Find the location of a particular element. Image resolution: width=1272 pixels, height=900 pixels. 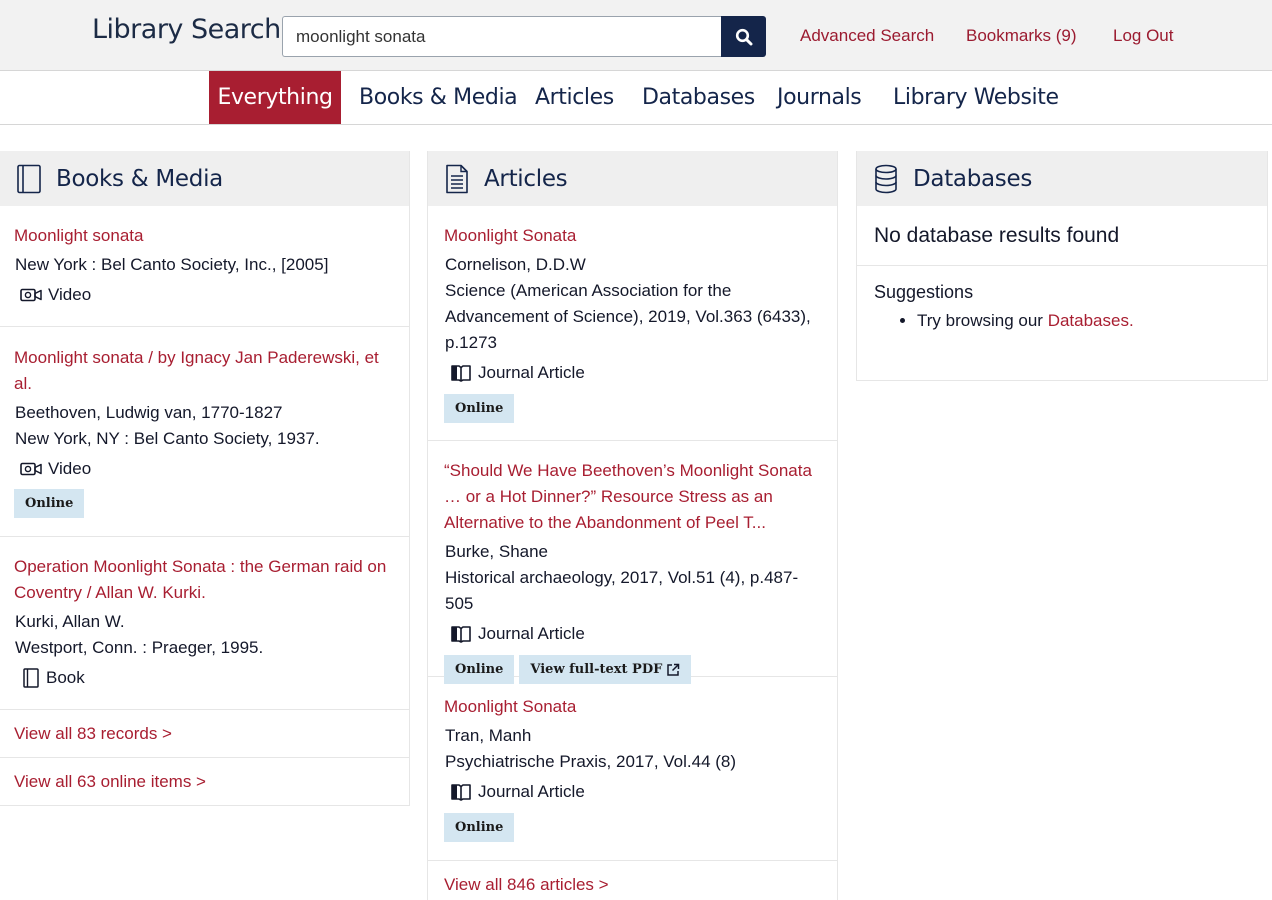

result-author: Burke, Shane is located at coordinates (497, 551).